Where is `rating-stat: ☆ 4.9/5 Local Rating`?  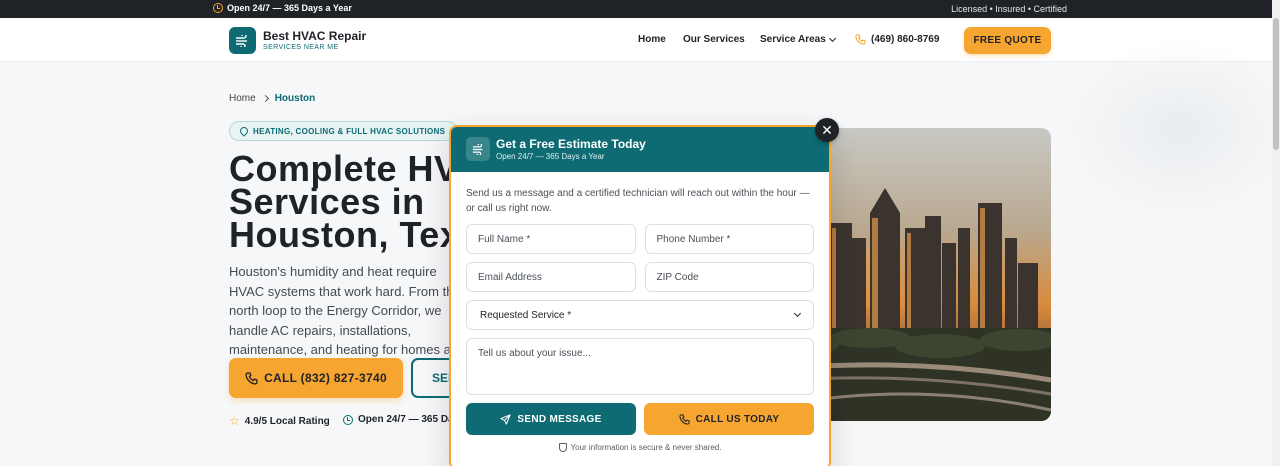 rating-stat: ☆ 4.9/5 Local Rating is located at coordinates (279, 421).